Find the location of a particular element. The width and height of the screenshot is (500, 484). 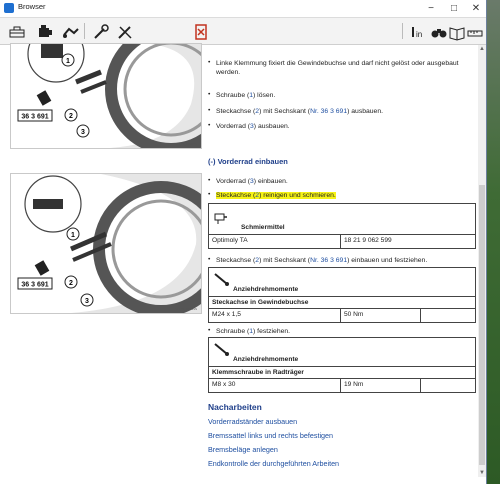

ruler-icon is located at coordinates (475, 32).